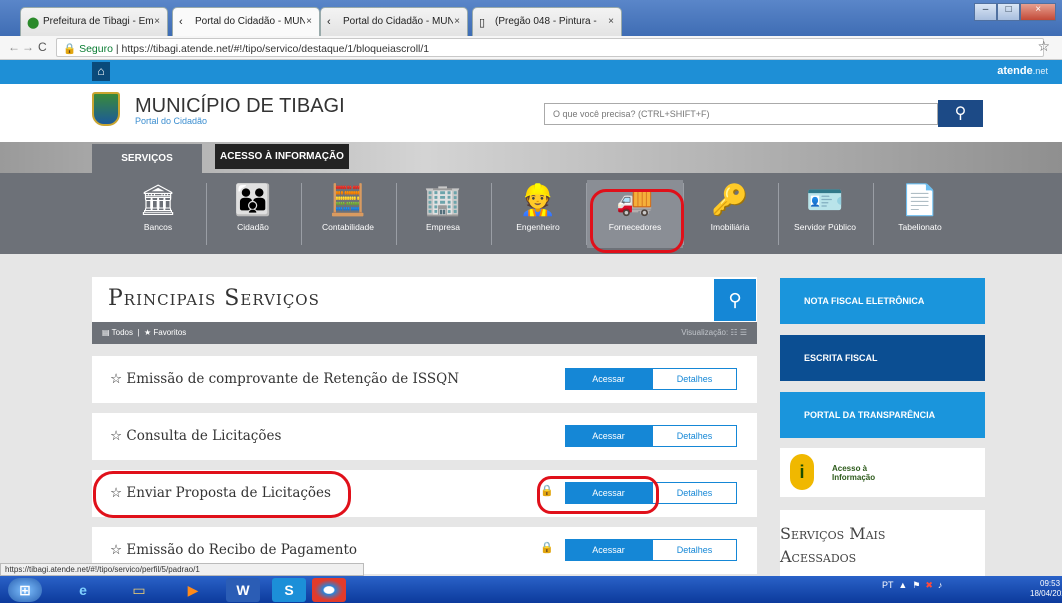 The image size is (1062, 603). Describe the element at coordinates (42, 47) in the screenshot. I see `reload-icon: C` at that location.